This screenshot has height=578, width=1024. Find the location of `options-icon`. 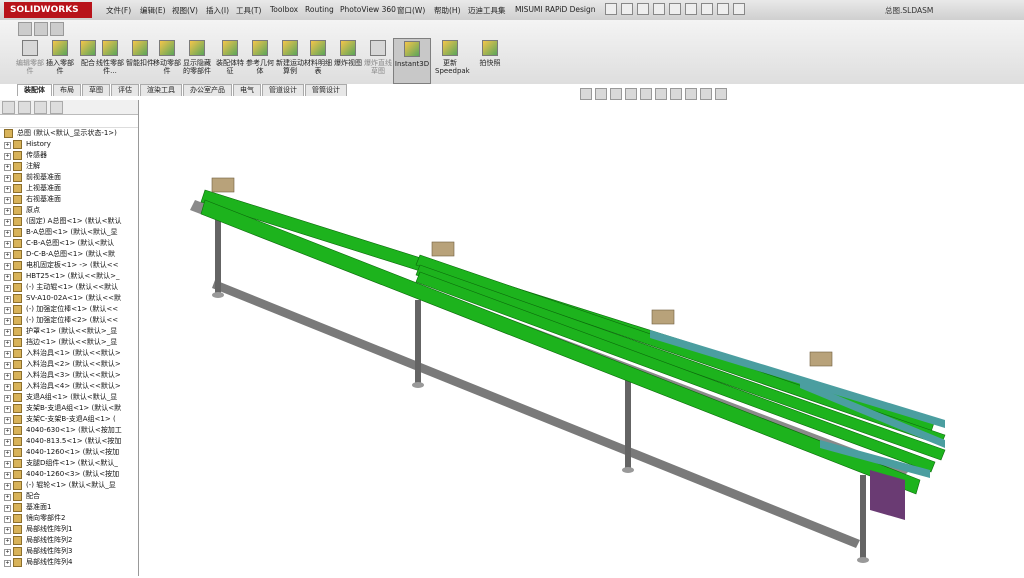

options-icon is located at coordinates (739, 9).